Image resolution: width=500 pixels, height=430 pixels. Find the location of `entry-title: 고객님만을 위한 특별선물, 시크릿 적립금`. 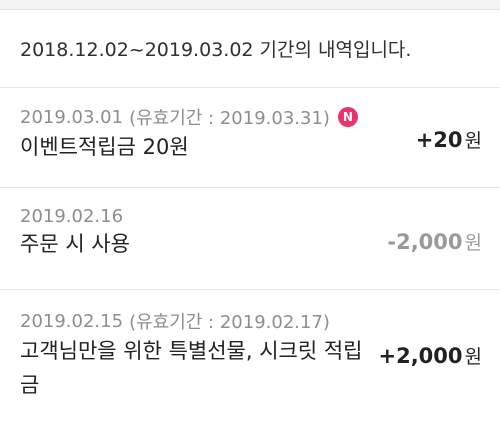

entry-title: 고객님만을 위한 특별선물, 시크릿 적립금 is located at coordinates (191, 368).